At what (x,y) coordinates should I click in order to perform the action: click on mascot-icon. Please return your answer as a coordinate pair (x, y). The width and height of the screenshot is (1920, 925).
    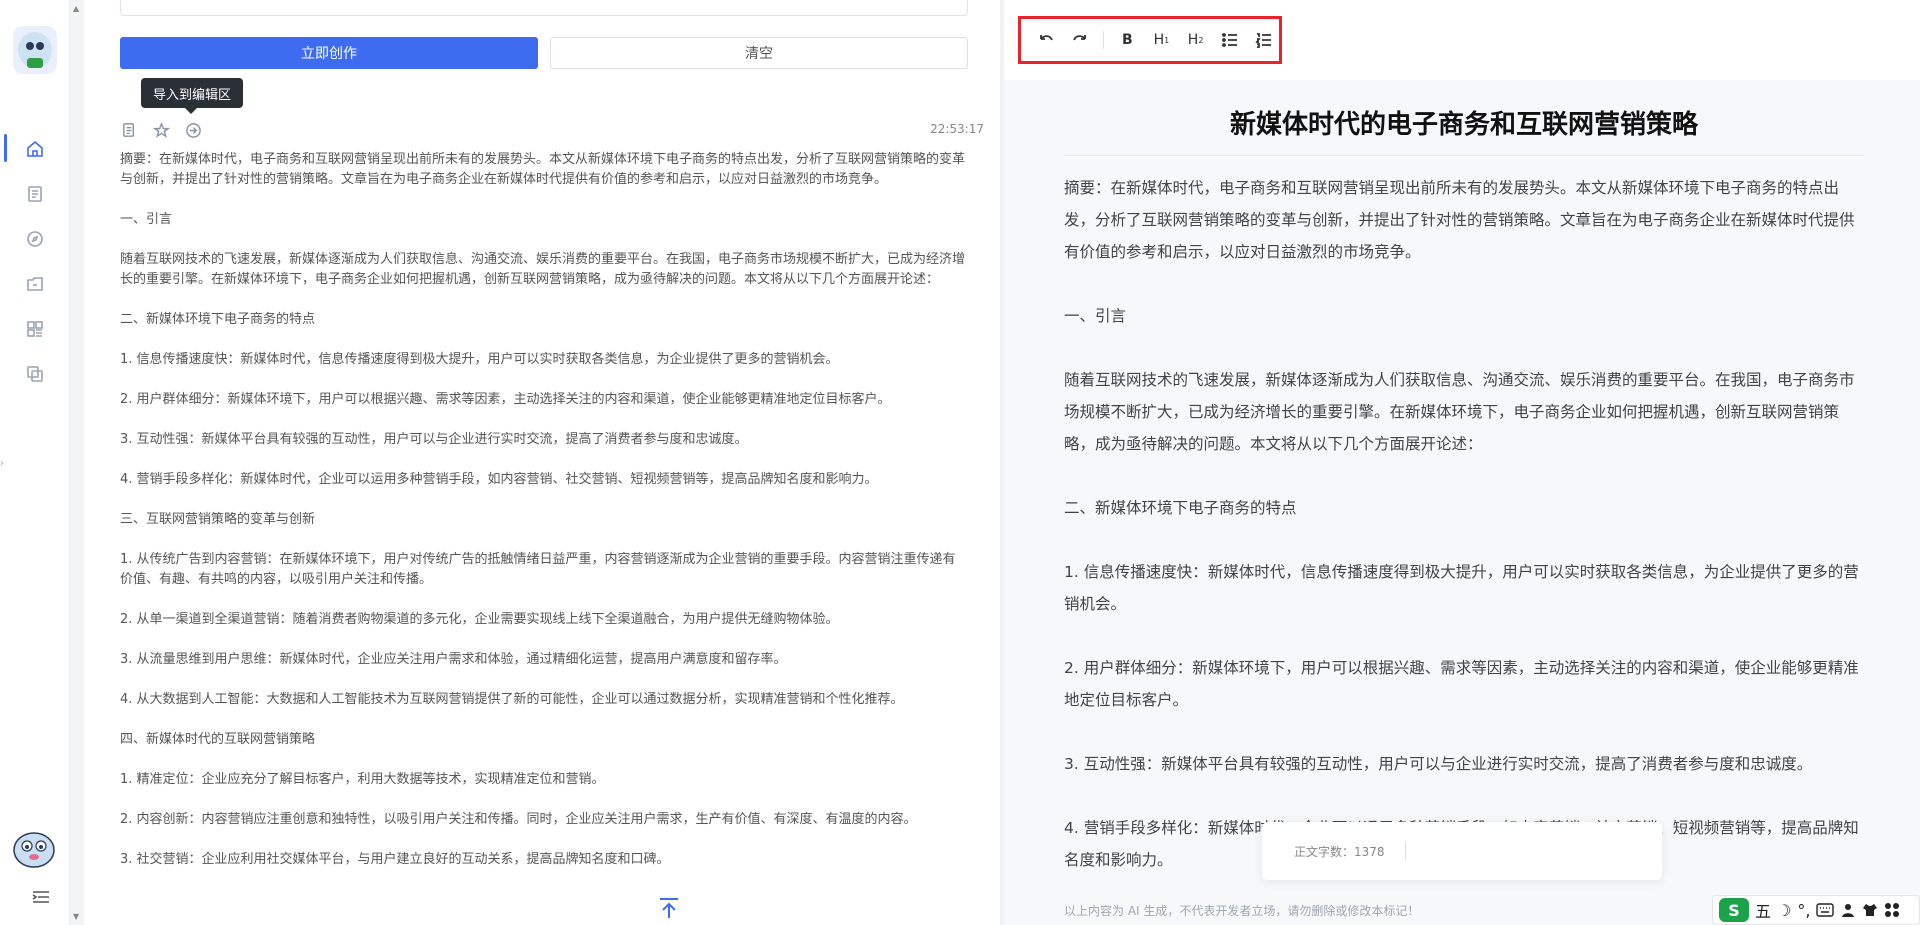
    Looking at the image, I should click on (34, 848).